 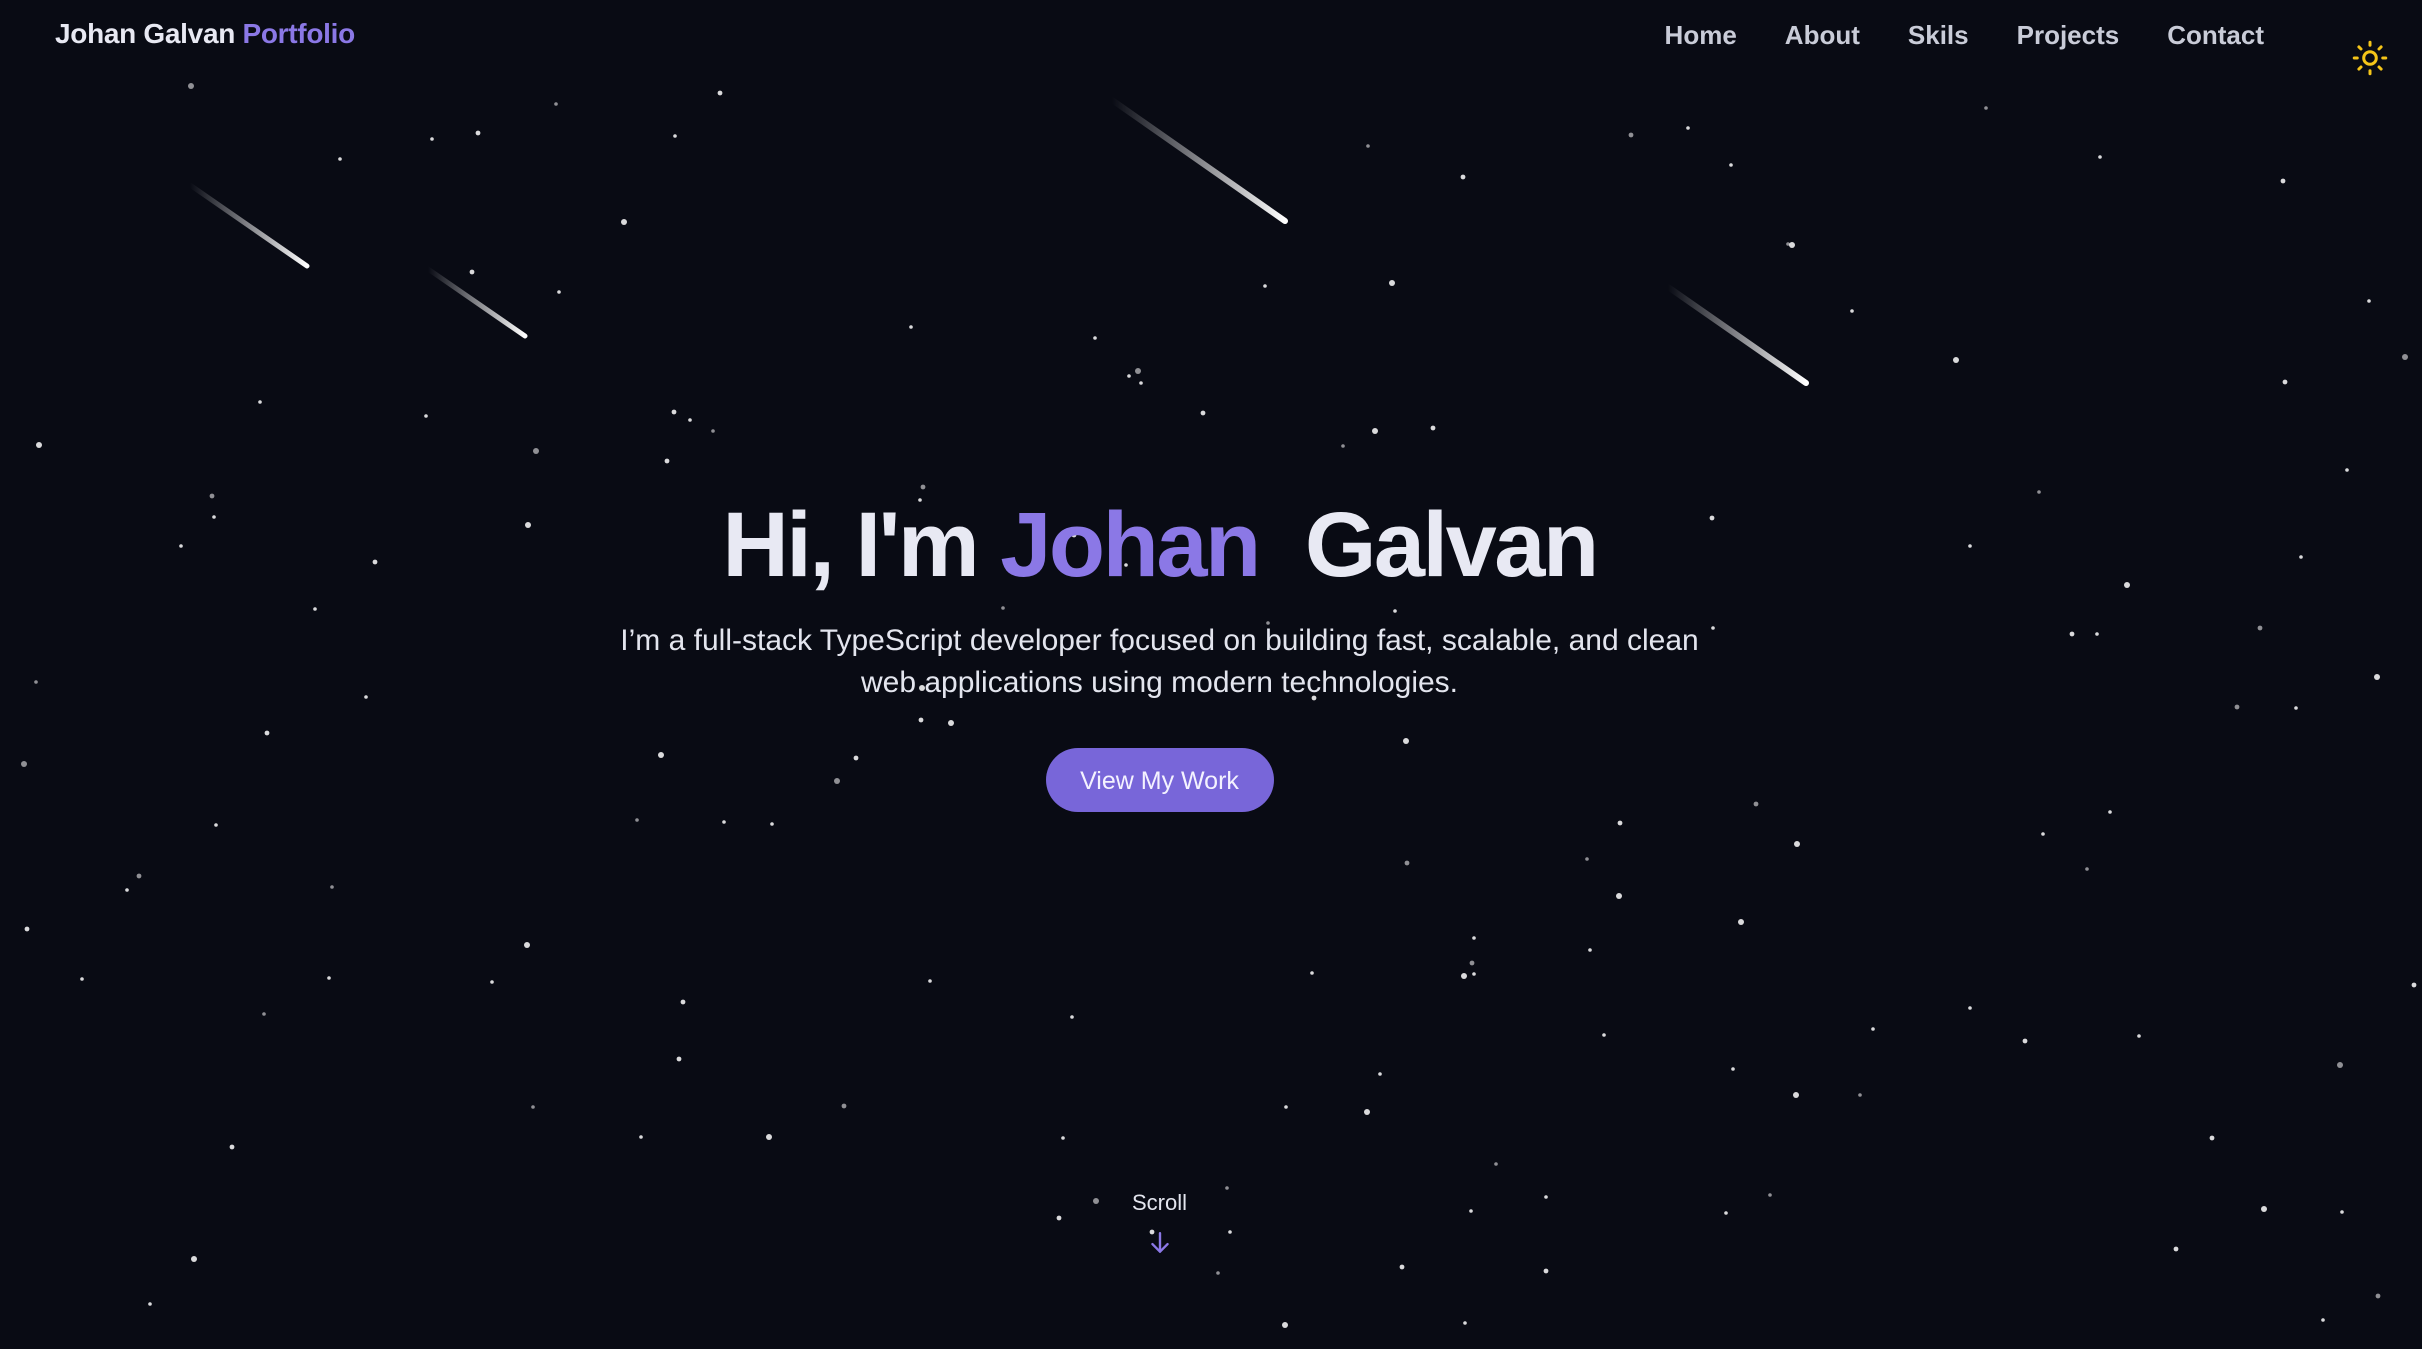 I want to click on hero-title: Hi, I'm Johan Galvan, so click(x=1159, y=545).